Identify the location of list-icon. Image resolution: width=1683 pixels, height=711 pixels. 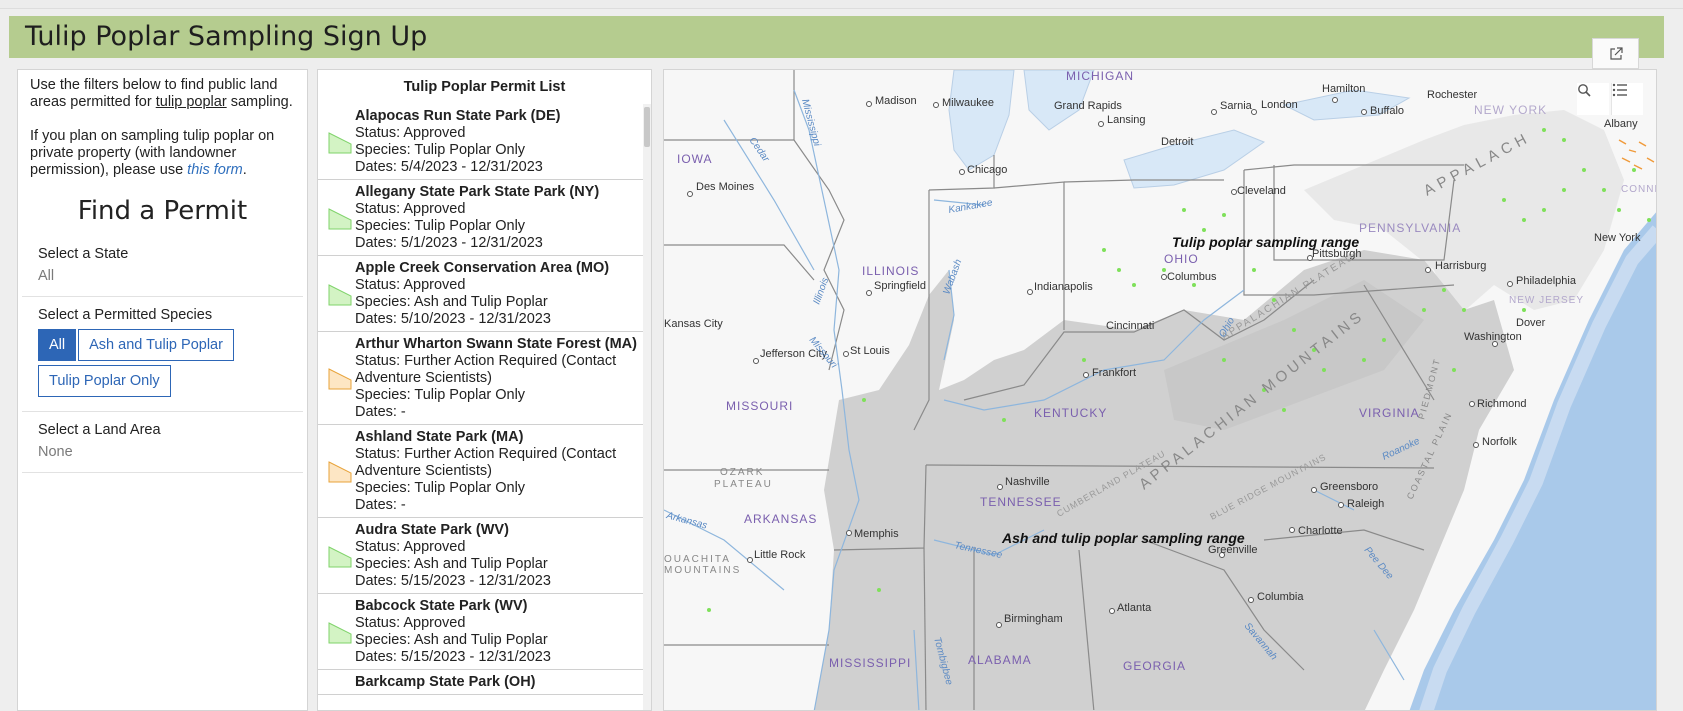
(1619, 90).